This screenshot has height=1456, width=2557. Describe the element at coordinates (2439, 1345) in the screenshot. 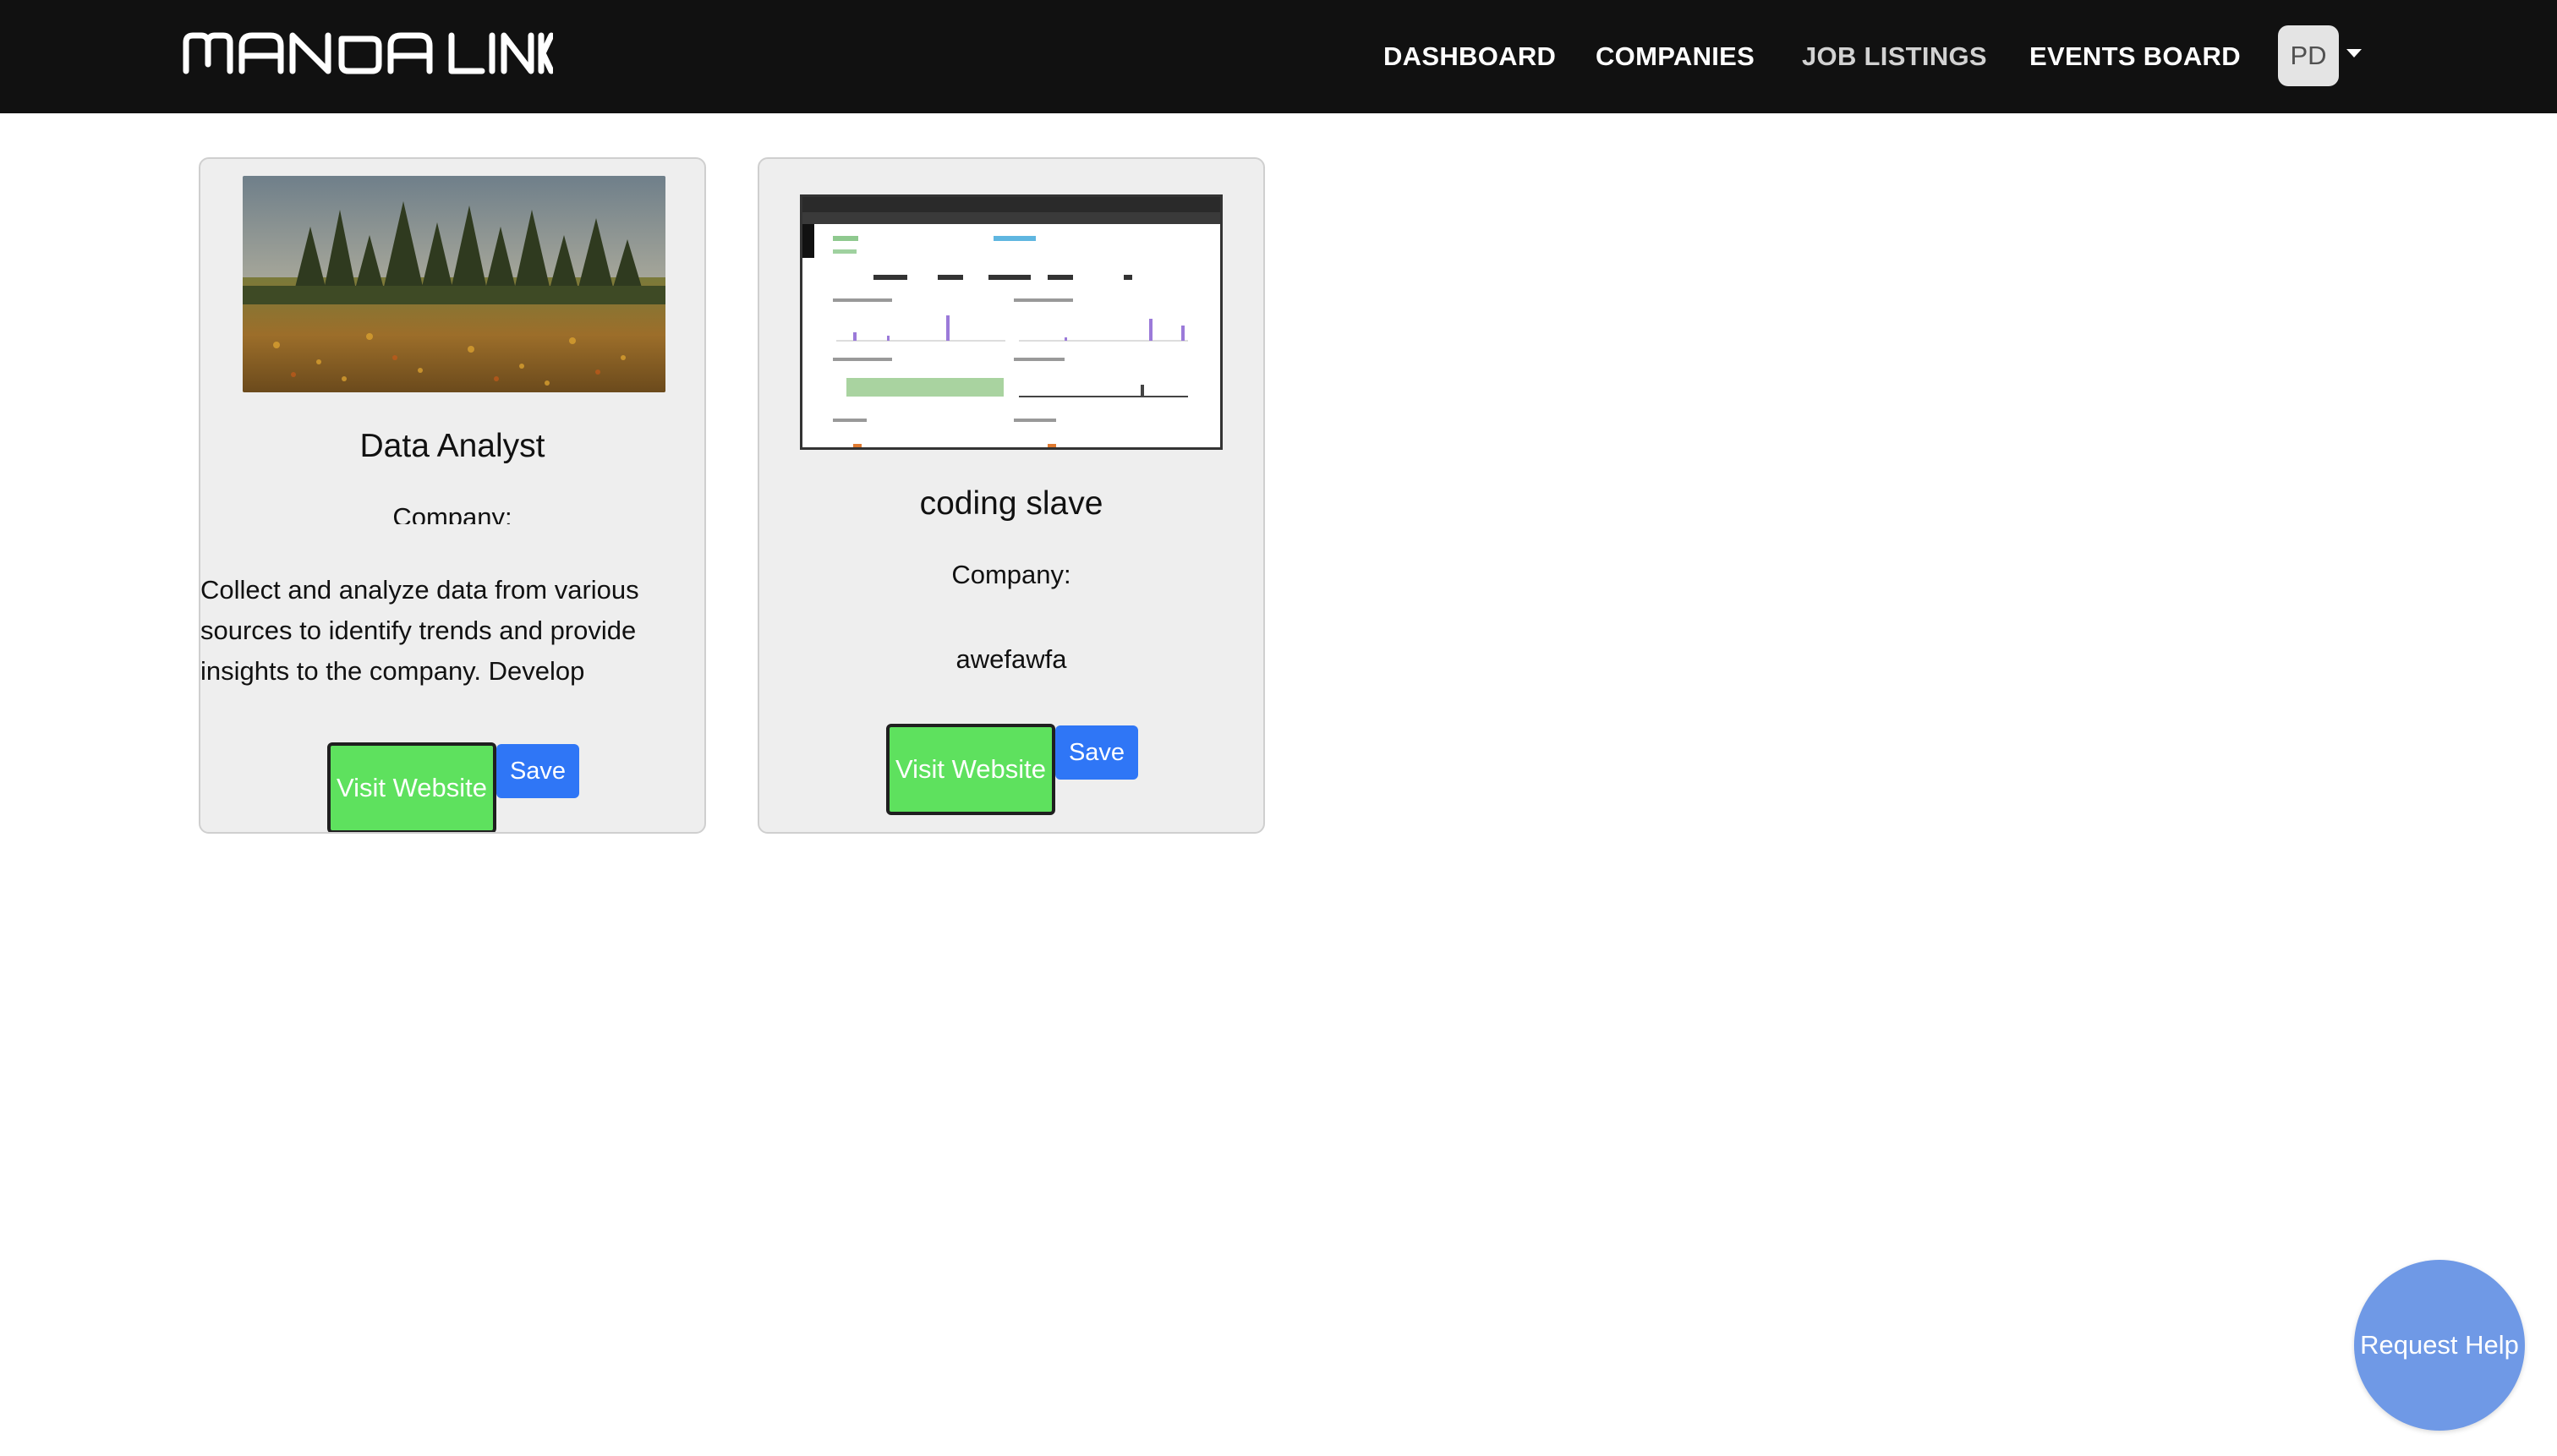

I see `request-help-button: Request Help` at that location.